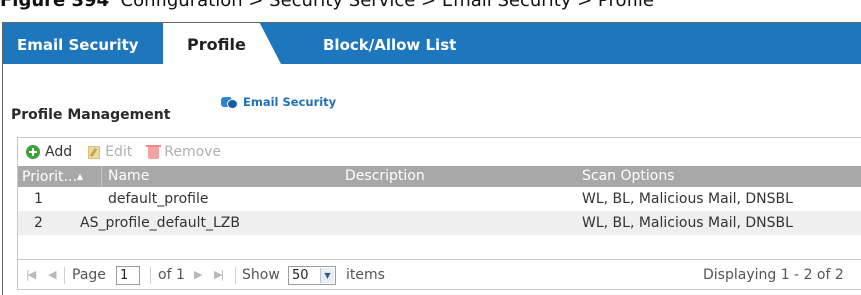 The image size is (861, 295). Describe the element at coordinates (773, 275) in the screenshot. I see `display-summary: Displaying 1 - 2 of 2` at that location.